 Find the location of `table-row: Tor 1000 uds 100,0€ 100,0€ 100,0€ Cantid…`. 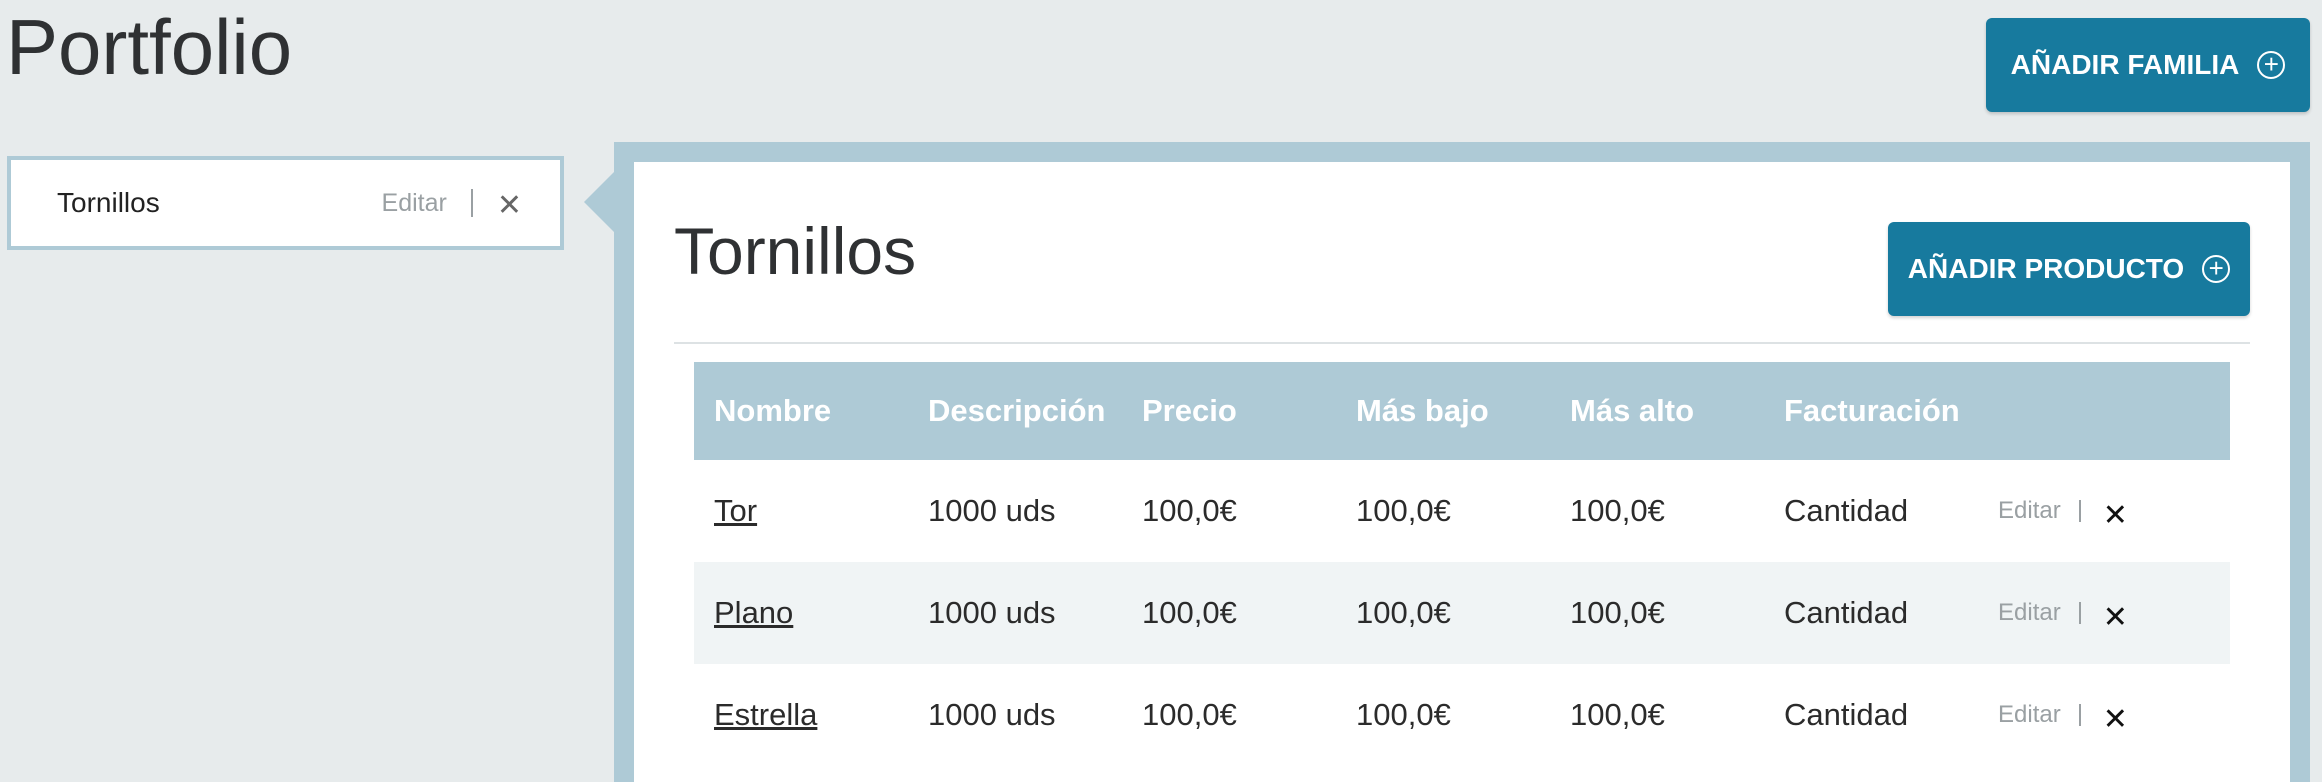

table-row: Tor 1000 uds 100,0€ 100,0€ 100,0€ Cantid… is located at coordinates (1462, 511).